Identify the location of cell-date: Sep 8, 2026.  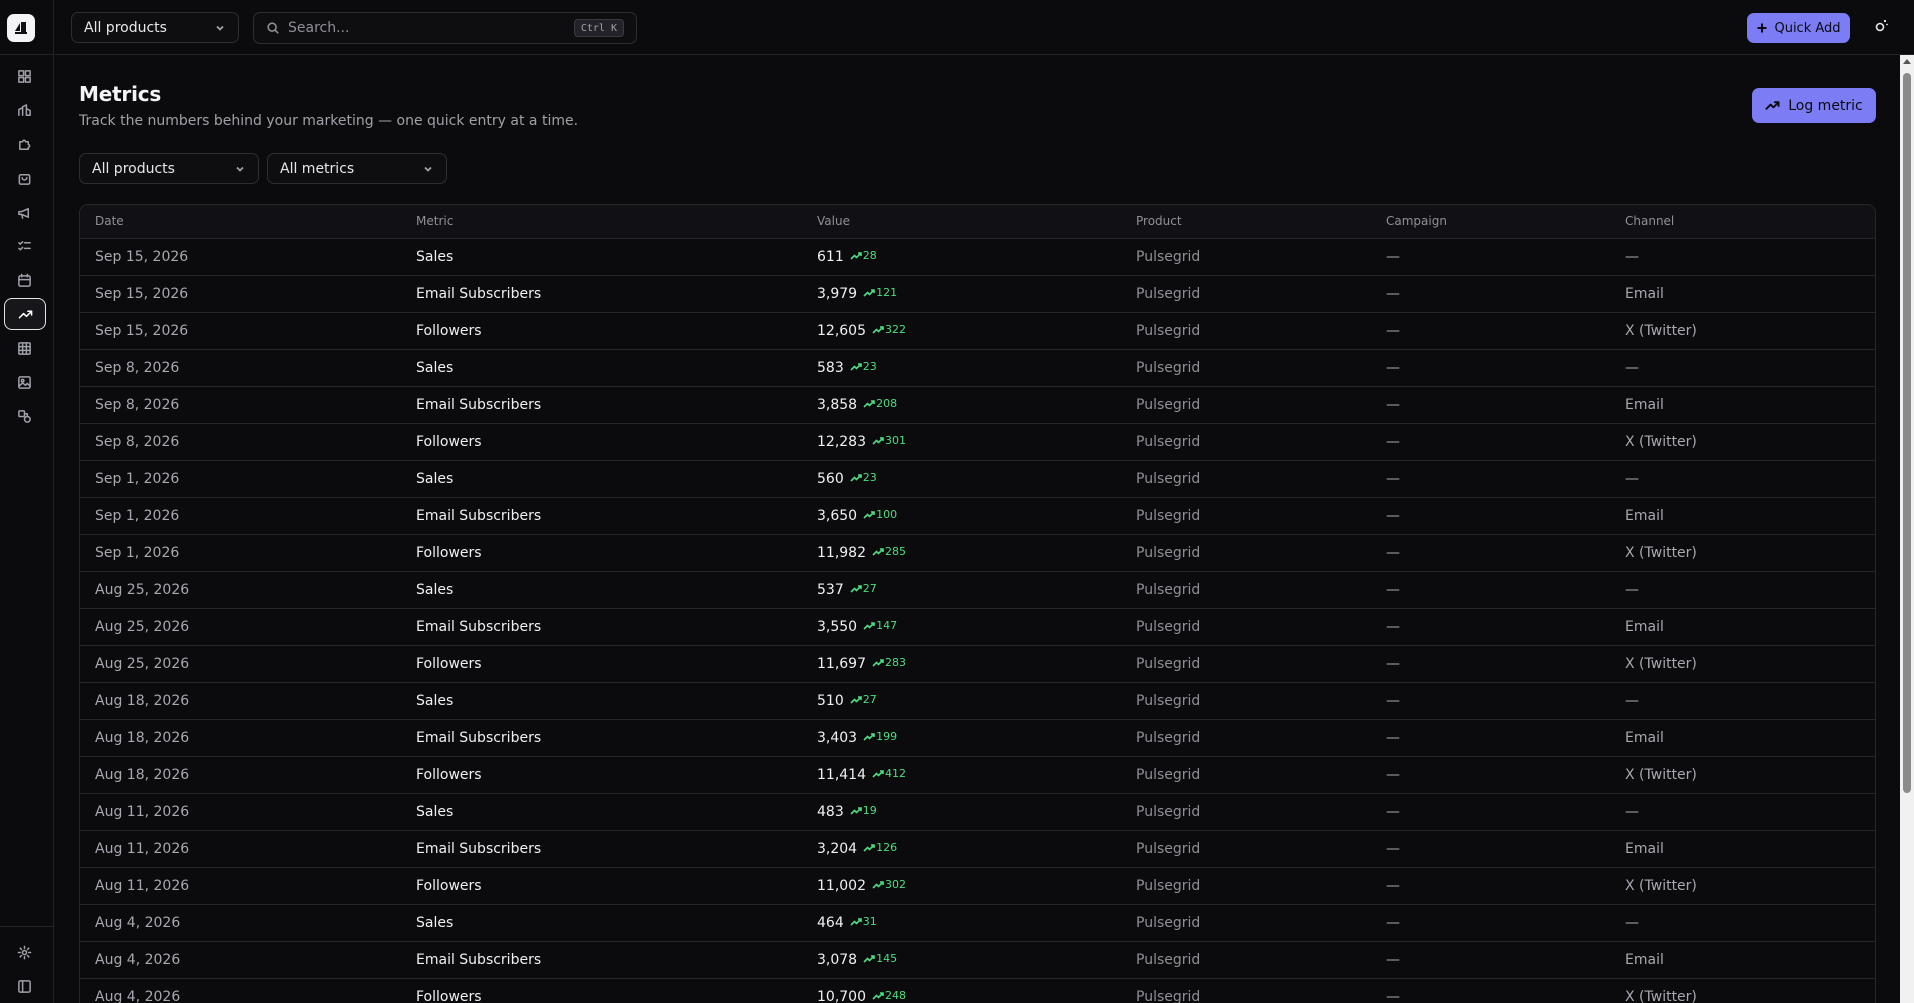
(137, 367).